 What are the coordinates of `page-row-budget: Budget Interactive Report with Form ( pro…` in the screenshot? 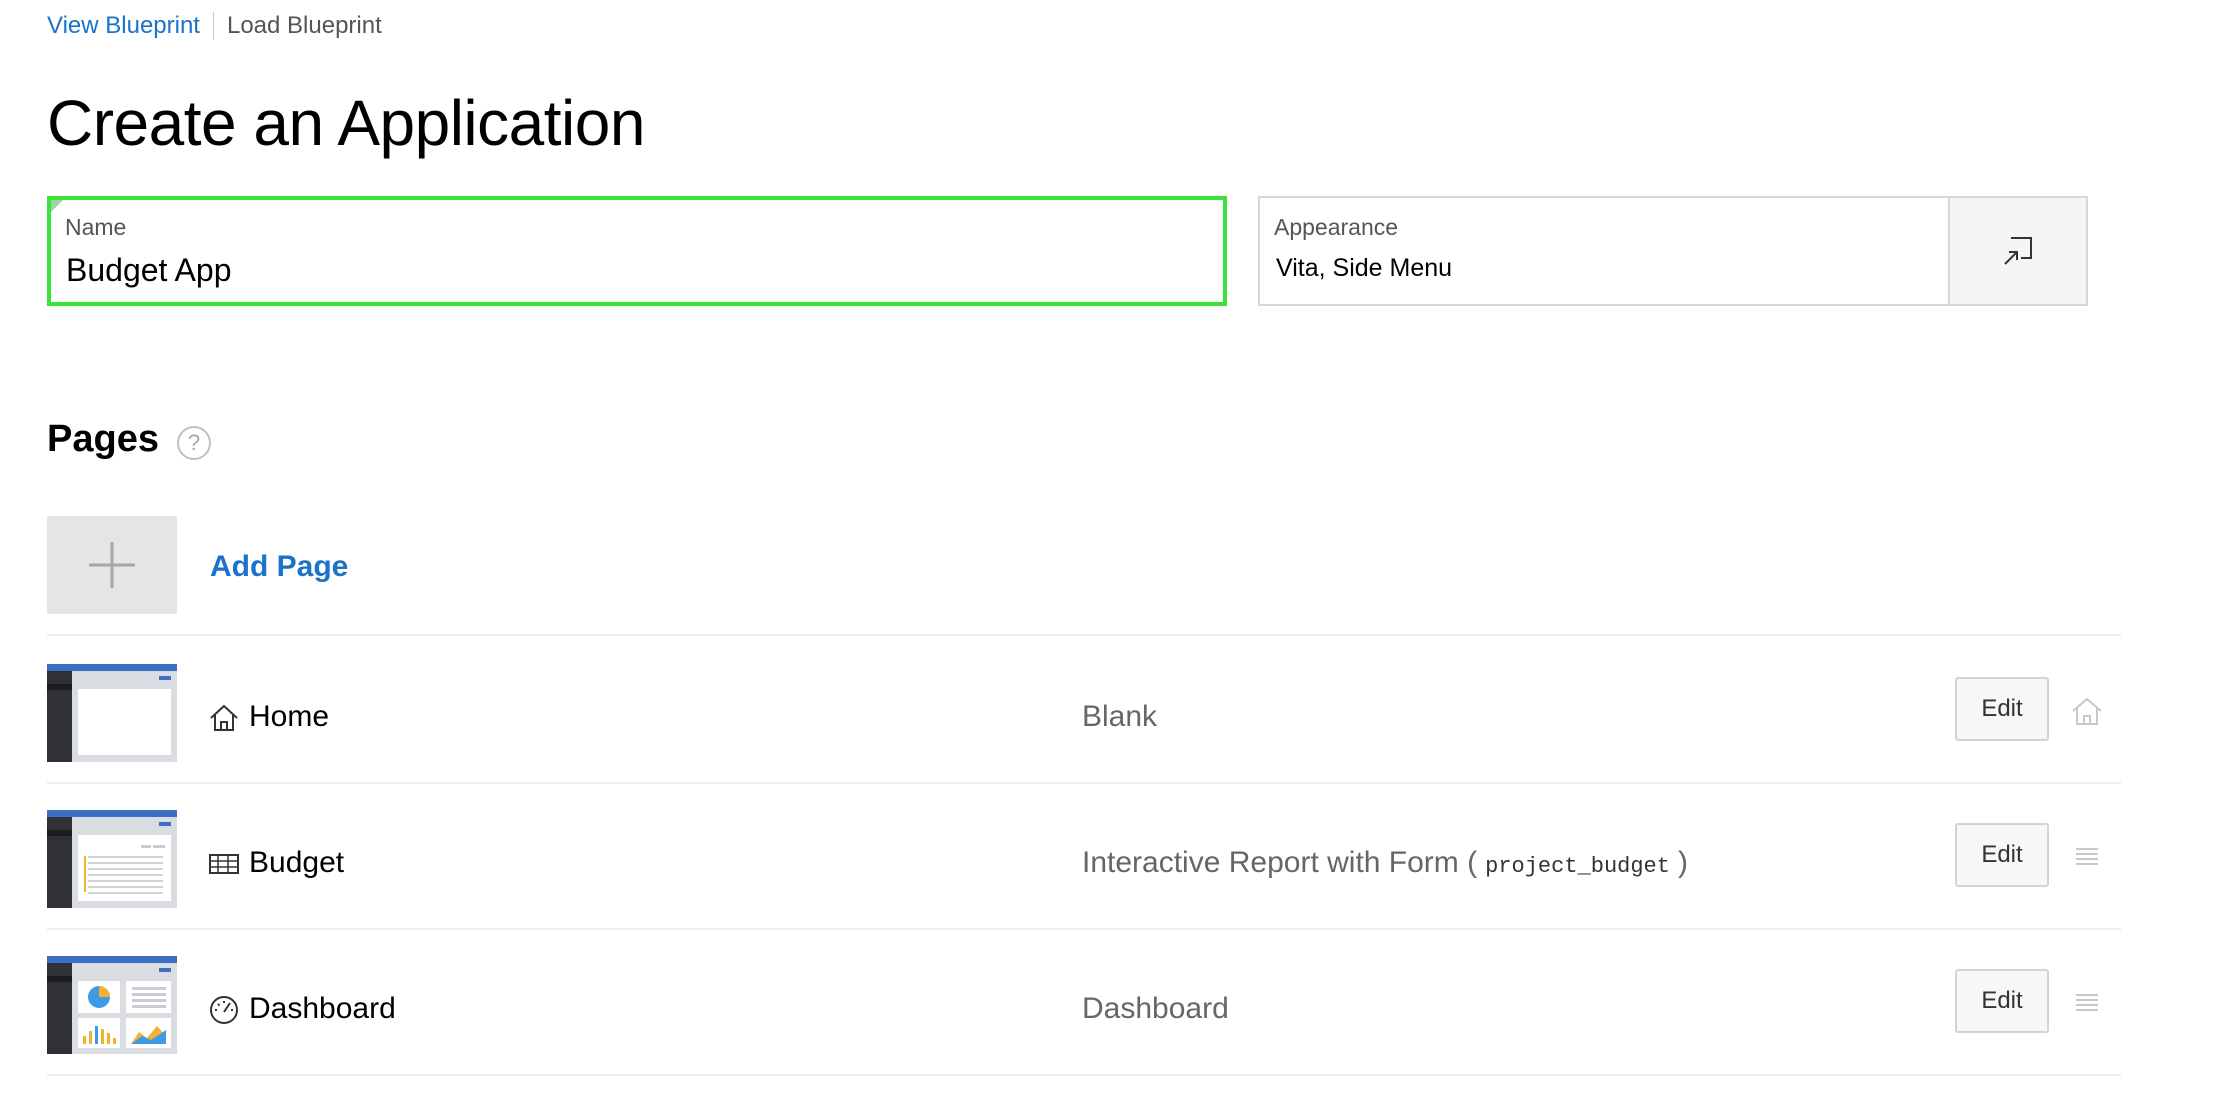 It's located at (1084, 857).